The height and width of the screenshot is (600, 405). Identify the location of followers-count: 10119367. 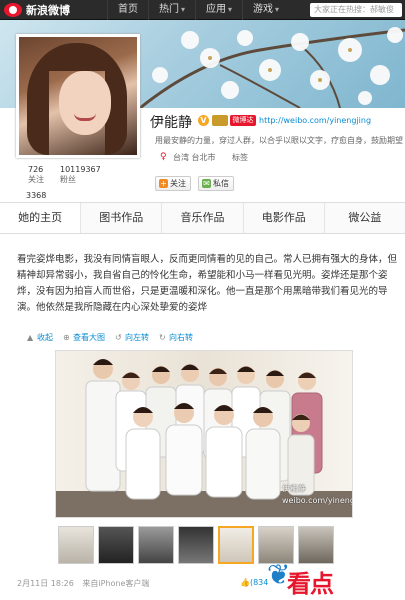
(80, 169).